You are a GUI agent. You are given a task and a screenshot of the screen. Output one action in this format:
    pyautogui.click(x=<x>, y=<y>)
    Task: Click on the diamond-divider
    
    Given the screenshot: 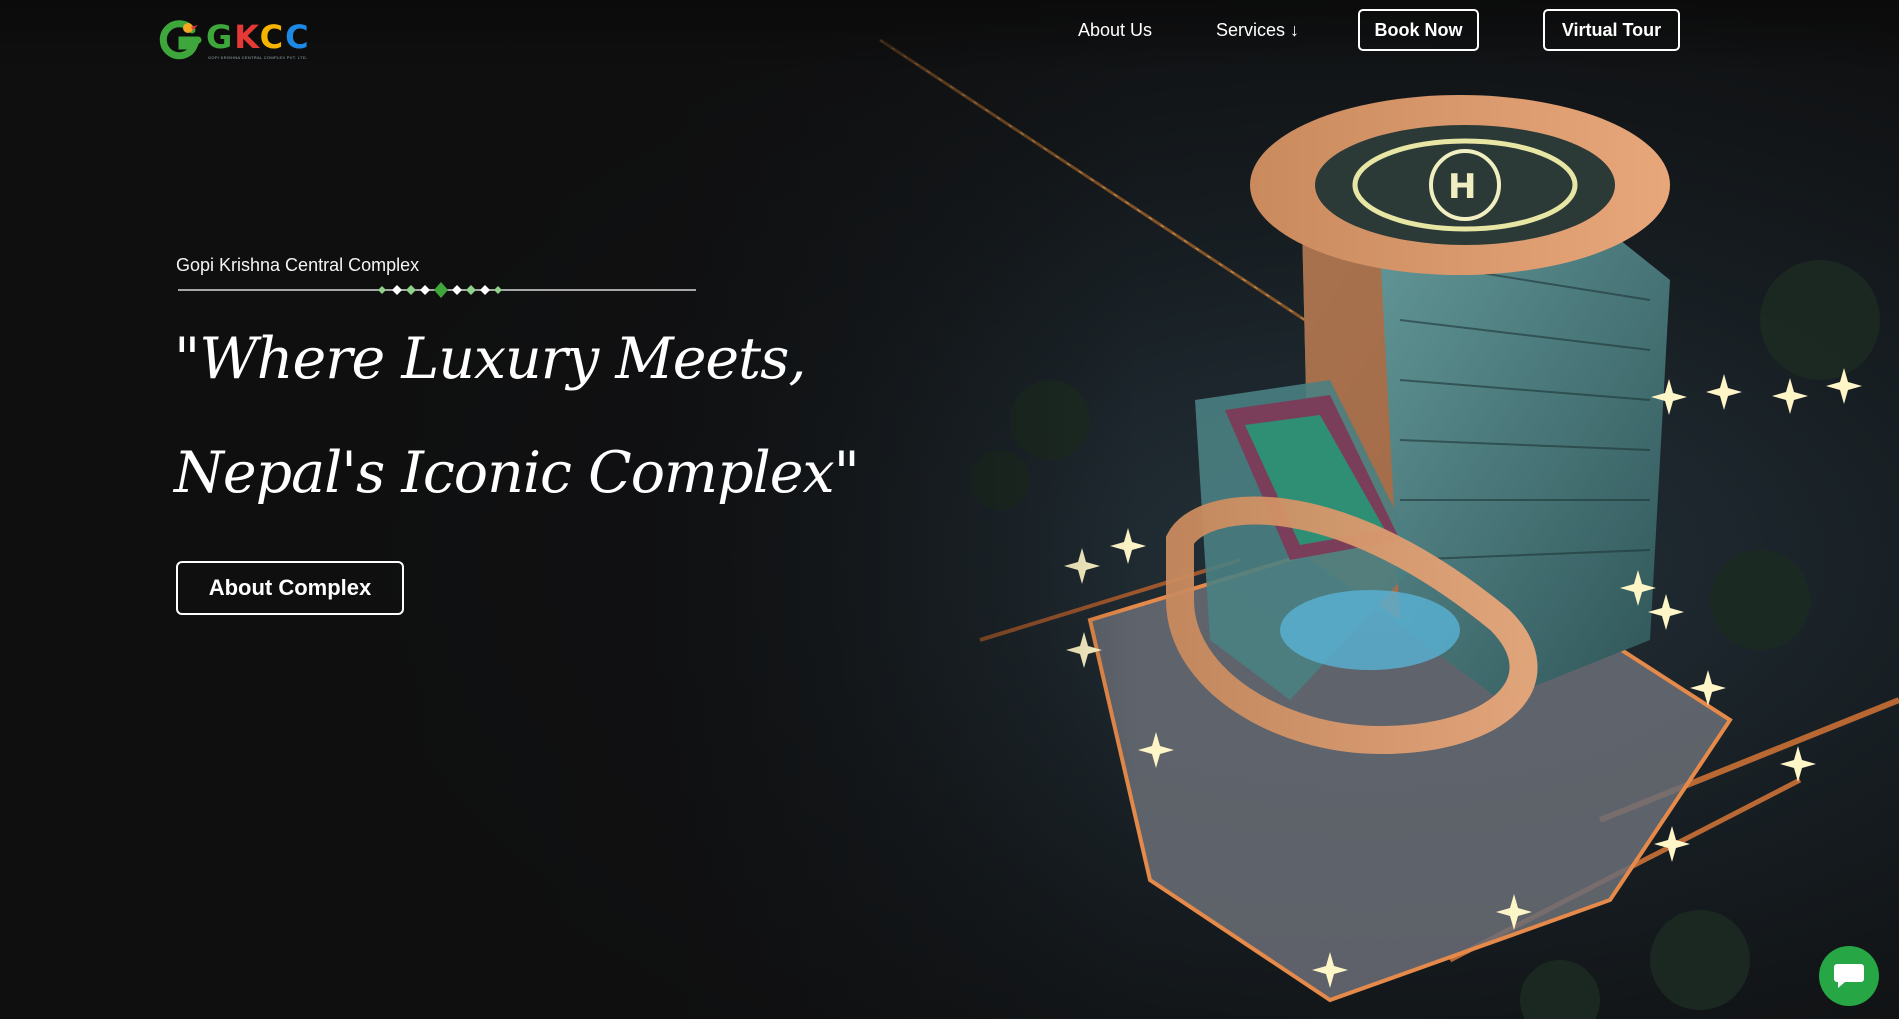 What is the action you would take?
    pyautogui.click(x=437, y=290)
    